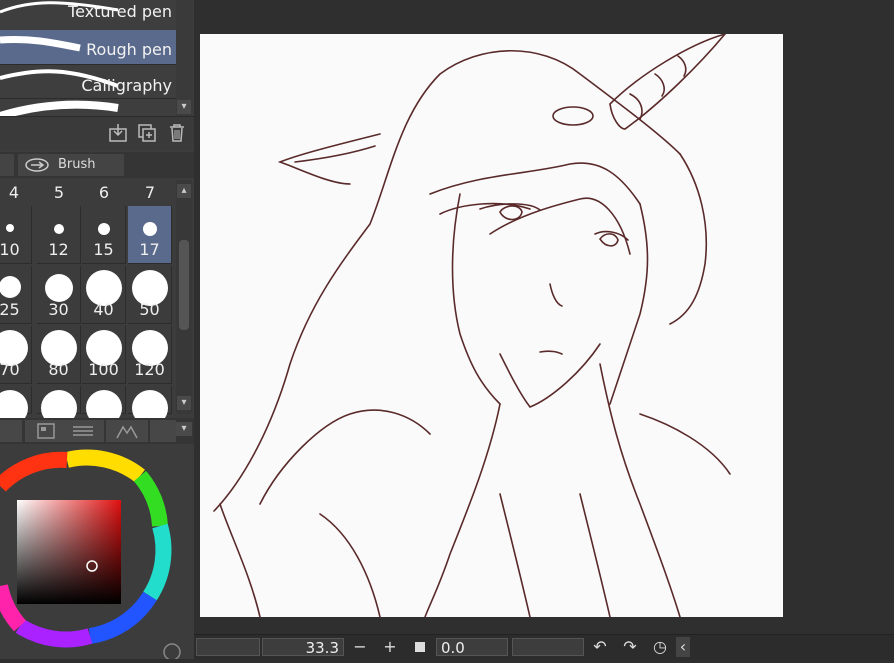 The height and width of the screenshot is (663, 894). Describe the element at coordinates (103, 309) in the screenshot. I see `size-value: 40` at that location.